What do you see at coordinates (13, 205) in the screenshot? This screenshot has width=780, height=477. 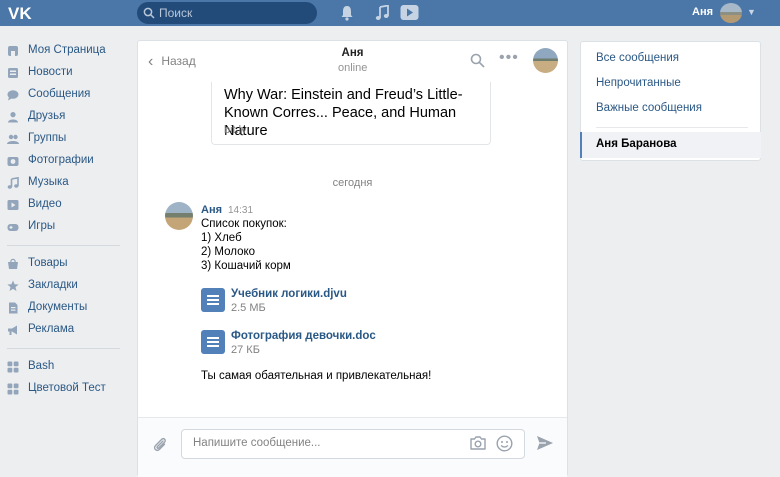 I see `video-icon` at bounding box center [13, 205].